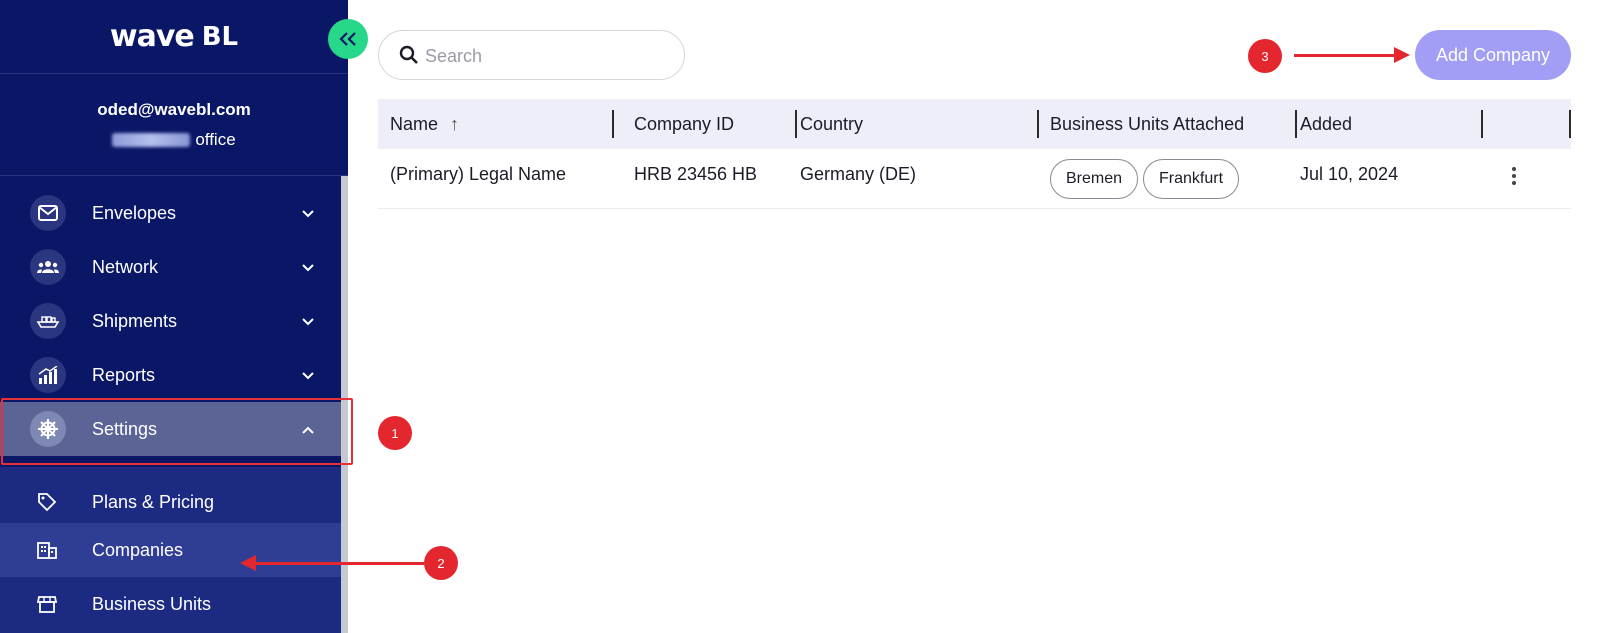 This screenshot has height=633, width=1600. Describe the element at coordinates (125, 428) in the screenshot. I see `sidebar-item-label: Settings` at that location.